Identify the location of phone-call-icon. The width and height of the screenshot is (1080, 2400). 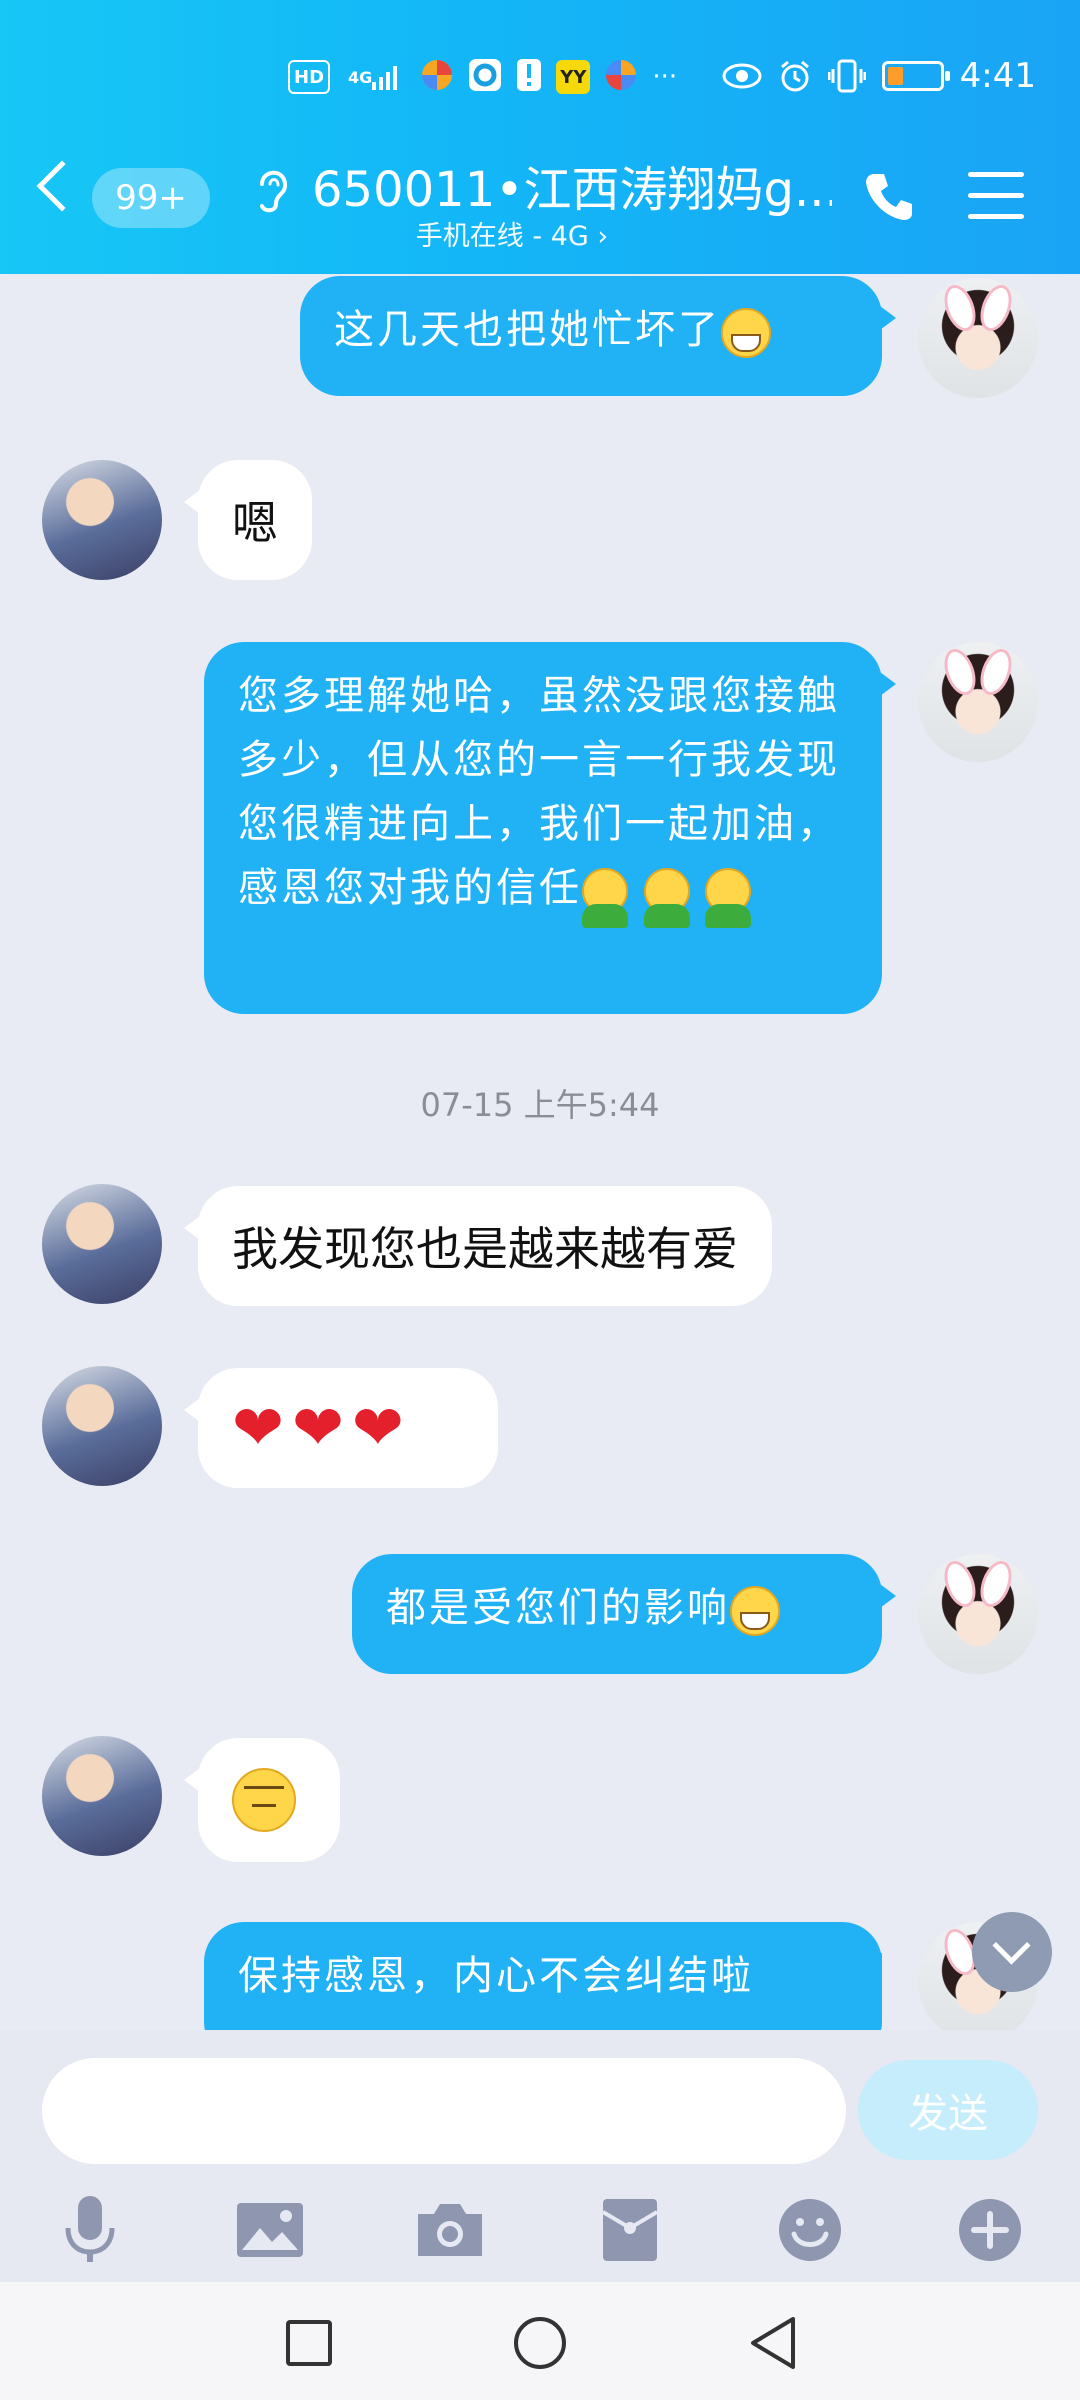
(890, 196).